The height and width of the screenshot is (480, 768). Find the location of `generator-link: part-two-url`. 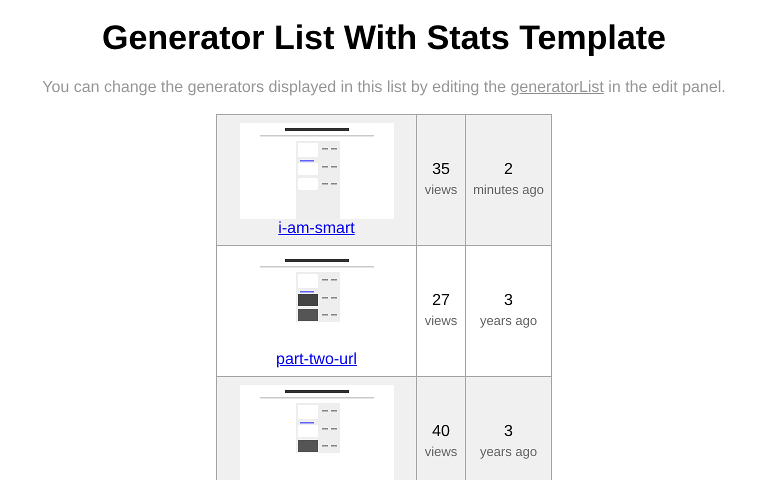

generator-link: part-two-url is located at coordinates (316, 360).